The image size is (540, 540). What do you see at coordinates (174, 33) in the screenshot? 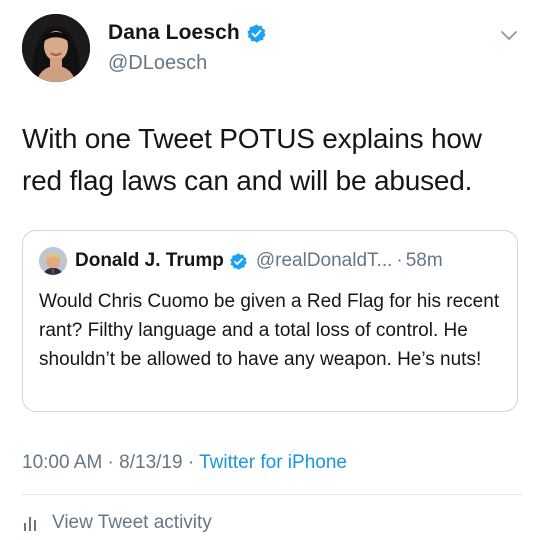
I see `display-name: Dana Loesch` at bounding box center [174, 33].